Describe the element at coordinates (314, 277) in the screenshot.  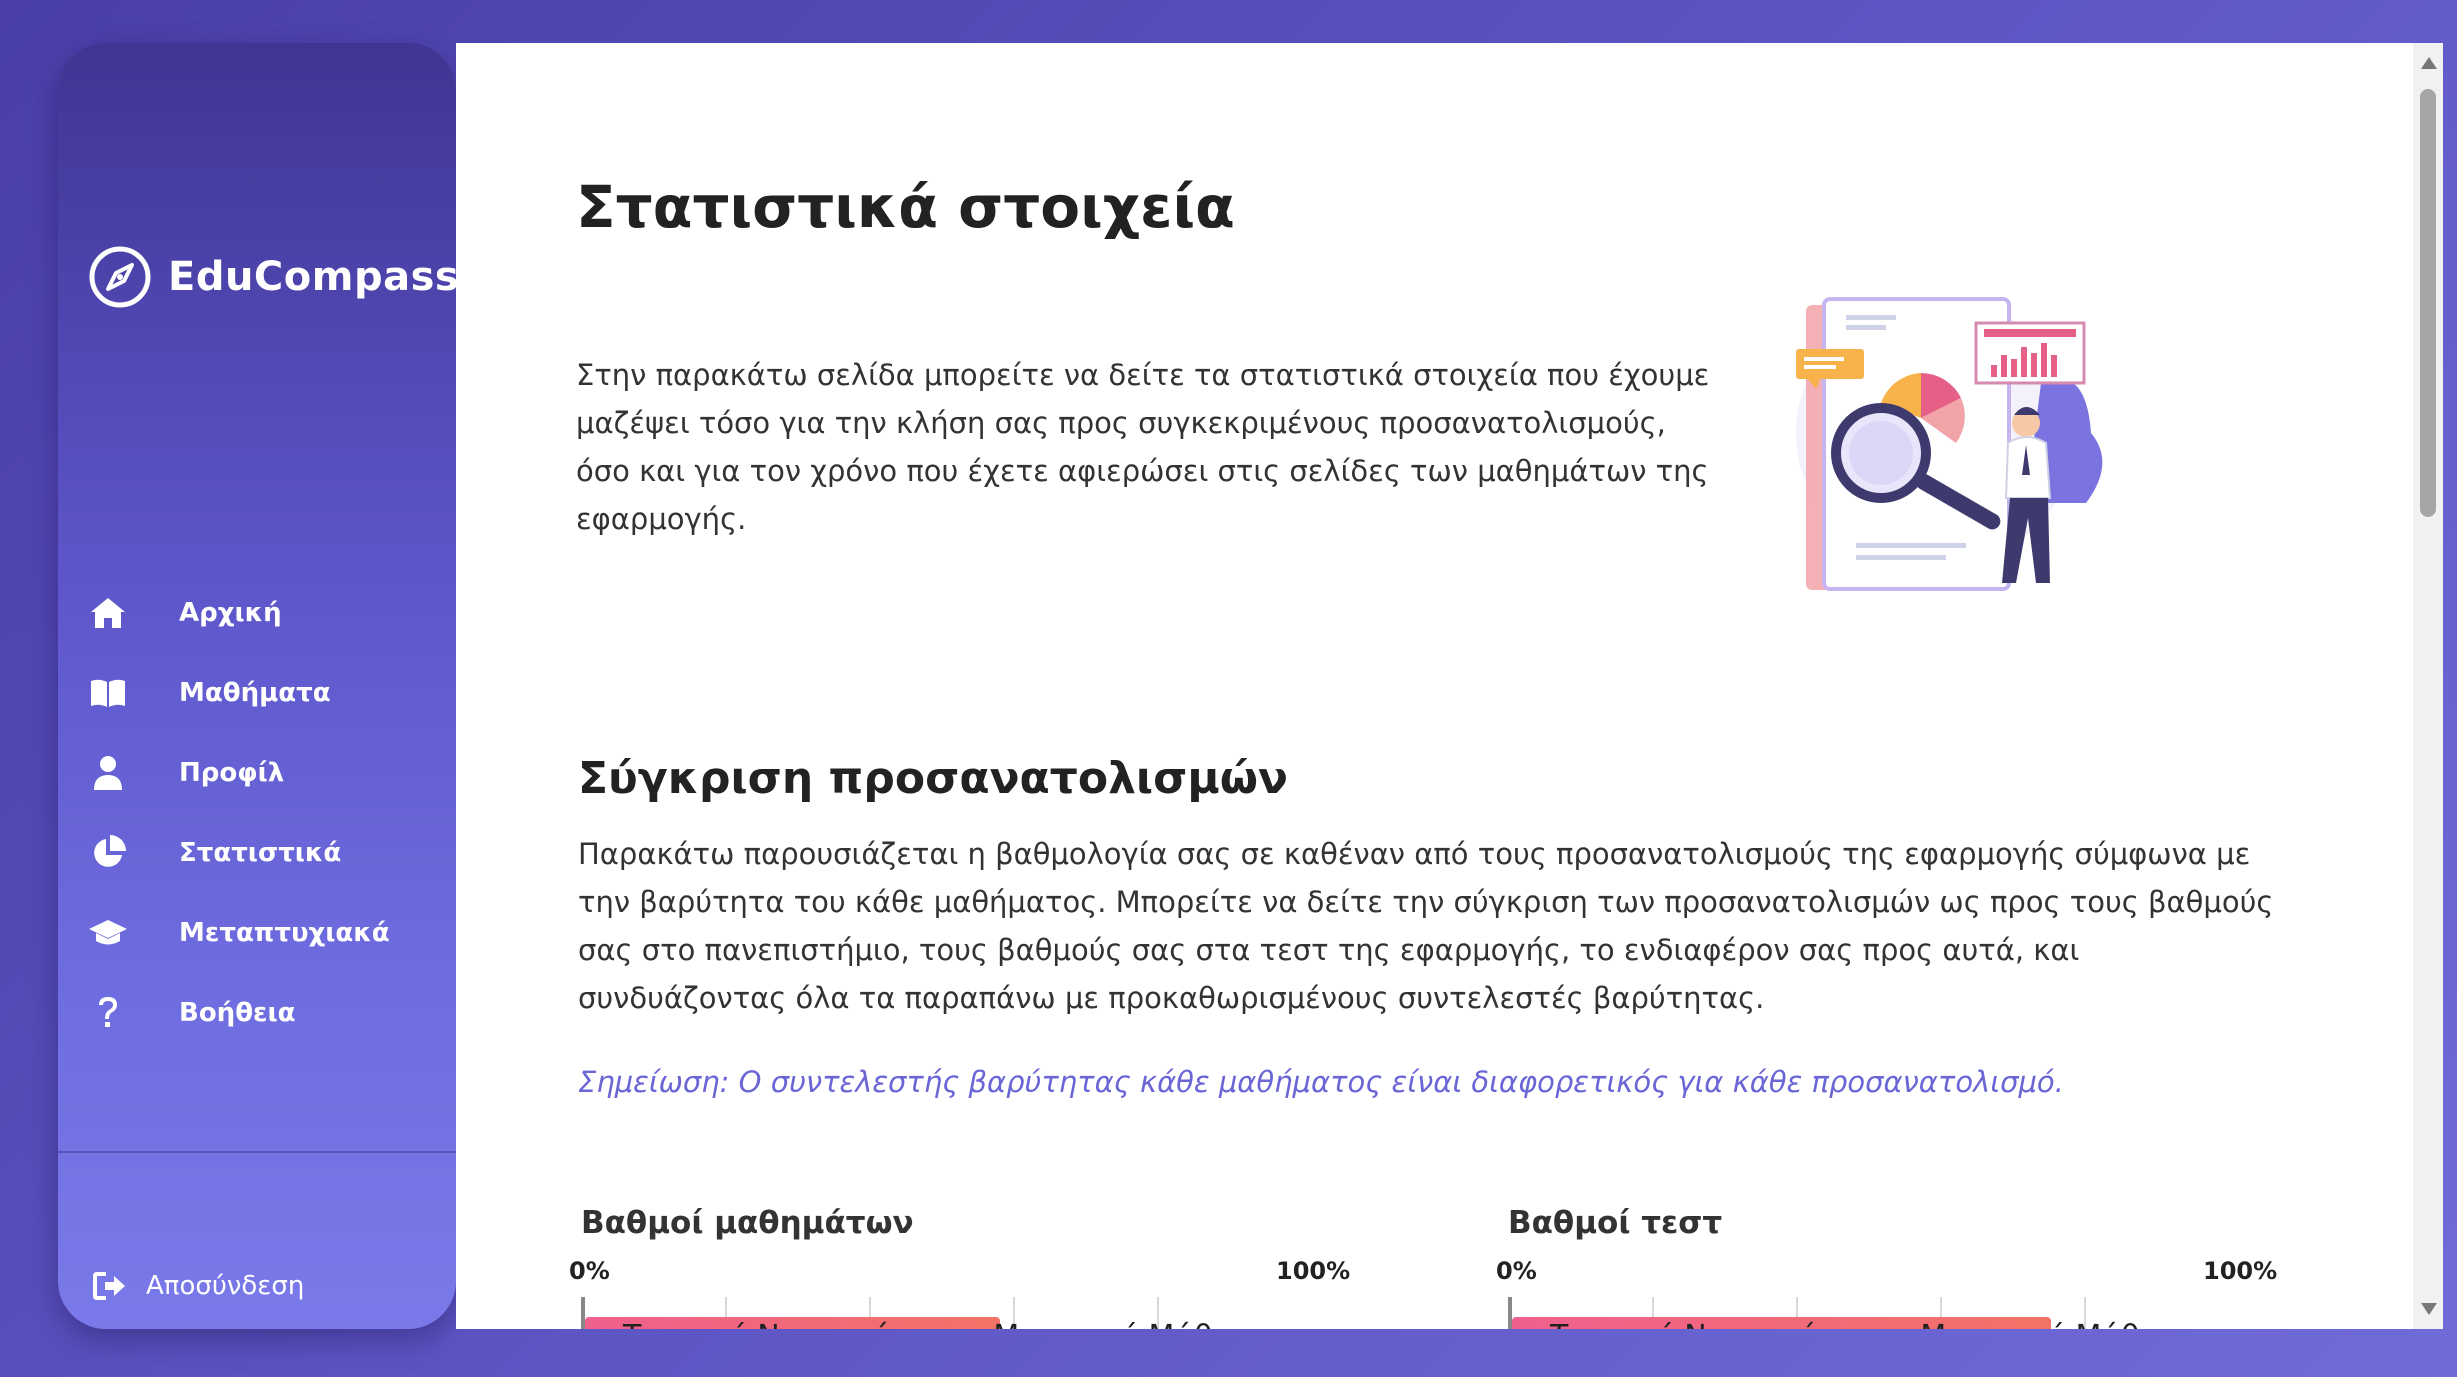
I see `app-name: EduCompass` at that location.